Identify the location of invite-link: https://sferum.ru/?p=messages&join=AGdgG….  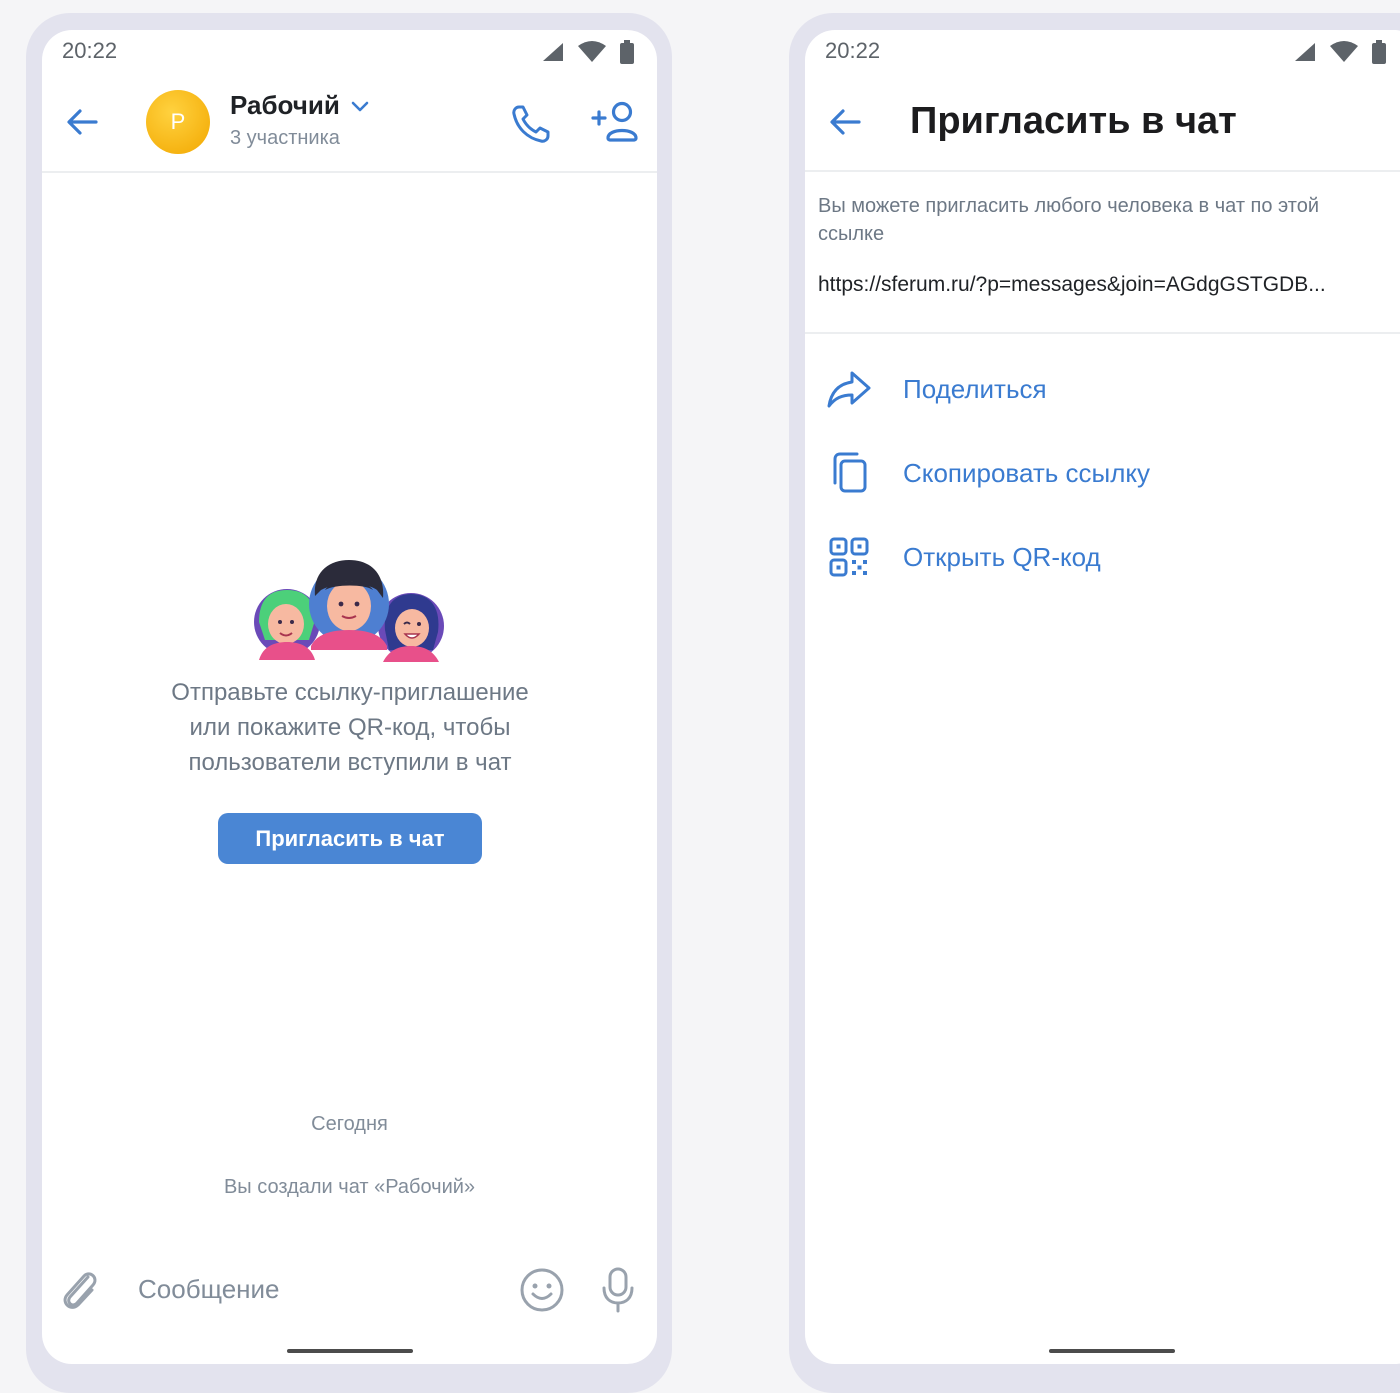
(1072, 285).